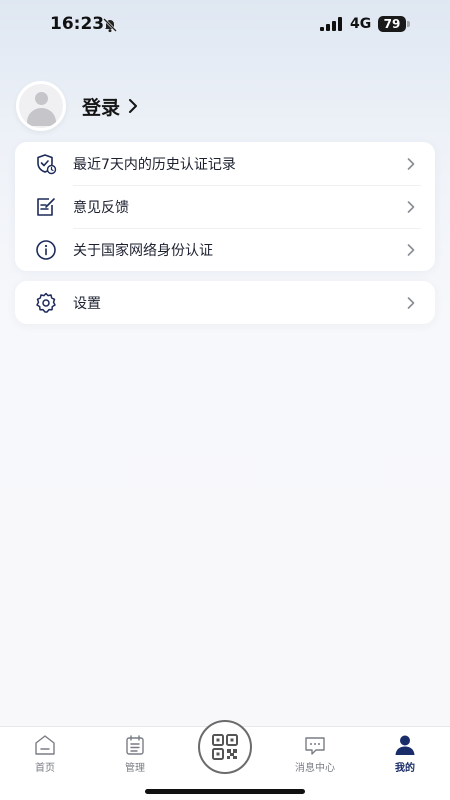  I want to click on qr-scan-button, so click(225, 747).